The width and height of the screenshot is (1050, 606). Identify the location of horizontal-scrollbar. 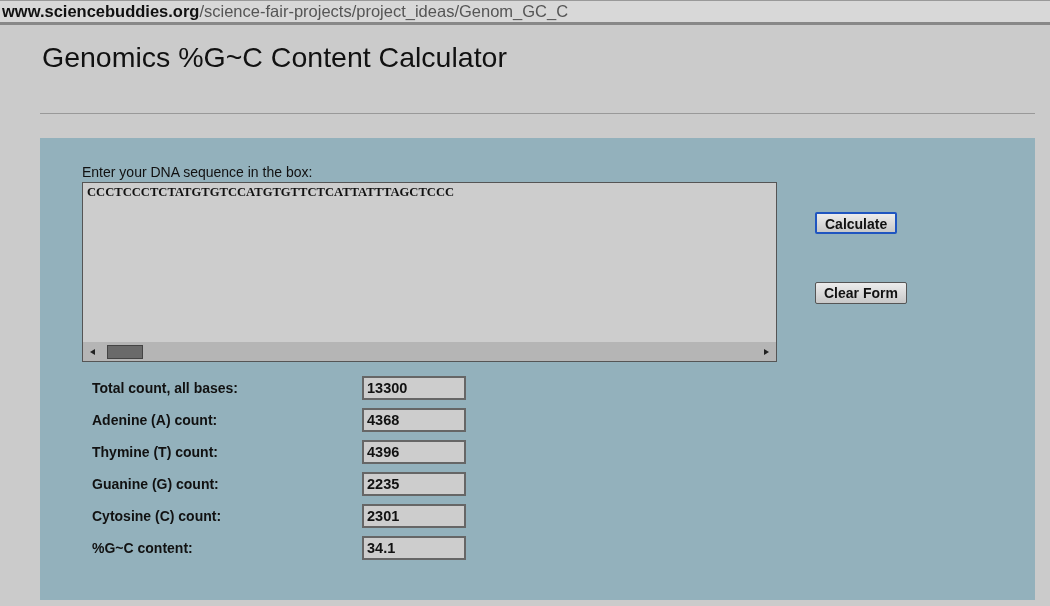
(429, 351).